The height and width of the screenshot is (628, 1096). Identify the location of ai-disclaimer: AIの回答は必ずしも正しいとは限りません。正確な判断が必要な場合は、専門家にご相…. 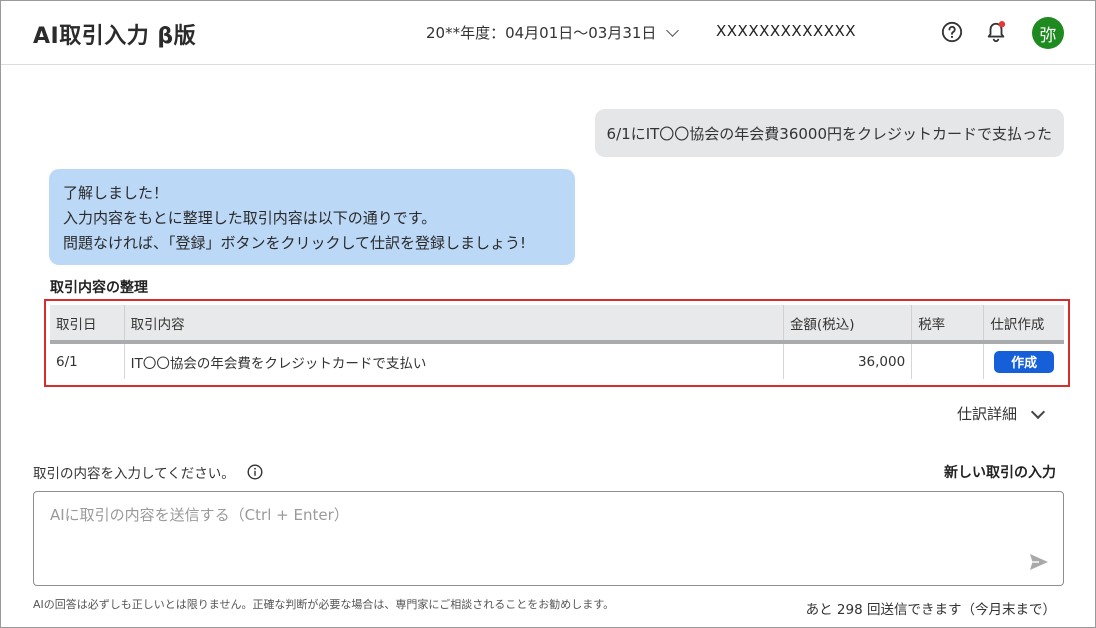
(324, 604).